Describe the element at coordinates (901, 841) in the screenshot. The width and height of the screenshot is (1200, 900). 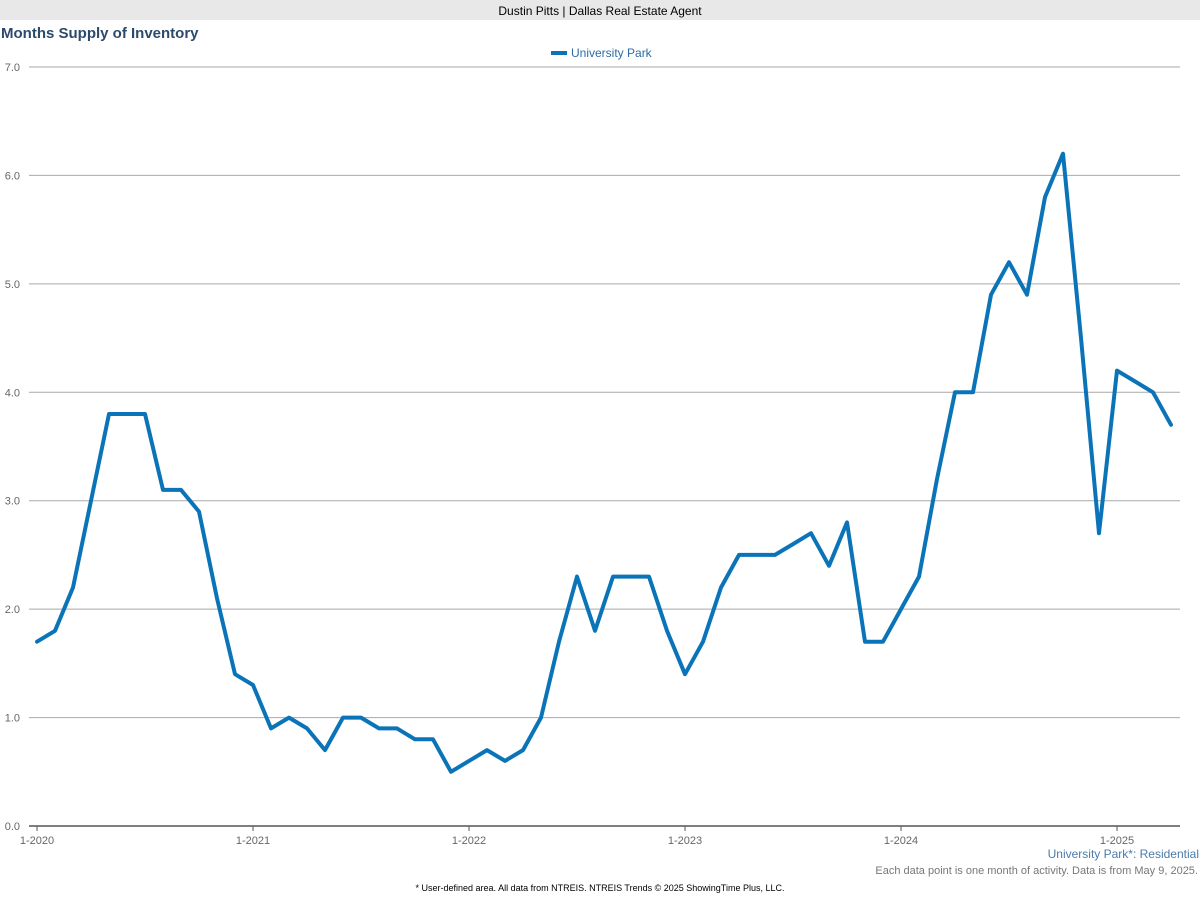
I see `x-tick-label: 1-2024` at that location.